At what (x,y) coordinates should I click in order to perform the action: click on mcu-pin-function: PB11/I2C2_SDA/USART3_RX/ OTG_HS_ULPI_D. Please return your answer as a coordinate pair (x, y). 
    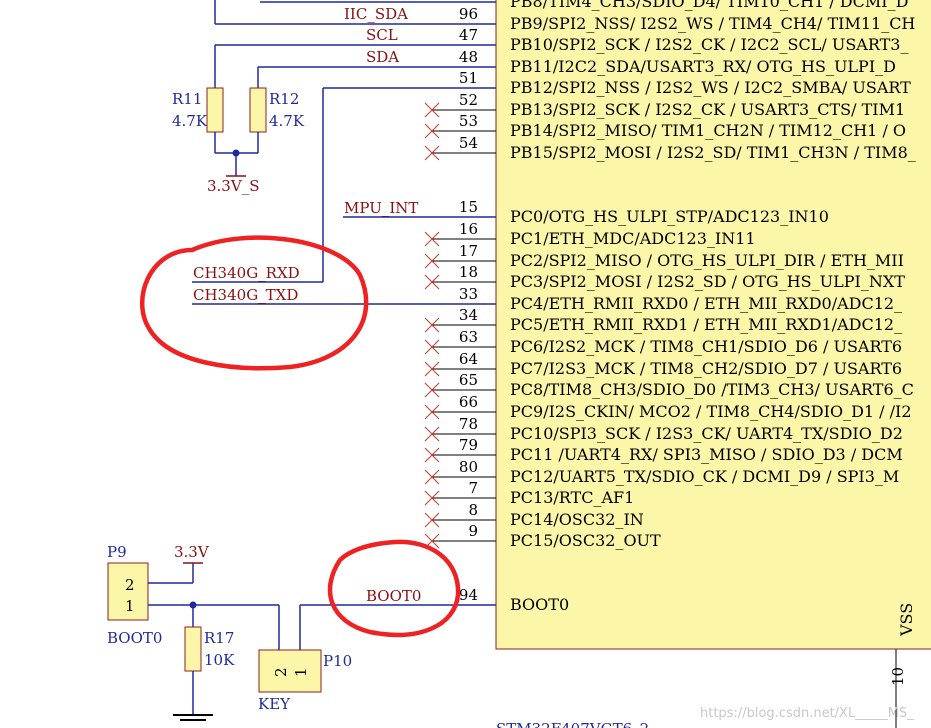
    Looking at the image, I should click on (703, 66).